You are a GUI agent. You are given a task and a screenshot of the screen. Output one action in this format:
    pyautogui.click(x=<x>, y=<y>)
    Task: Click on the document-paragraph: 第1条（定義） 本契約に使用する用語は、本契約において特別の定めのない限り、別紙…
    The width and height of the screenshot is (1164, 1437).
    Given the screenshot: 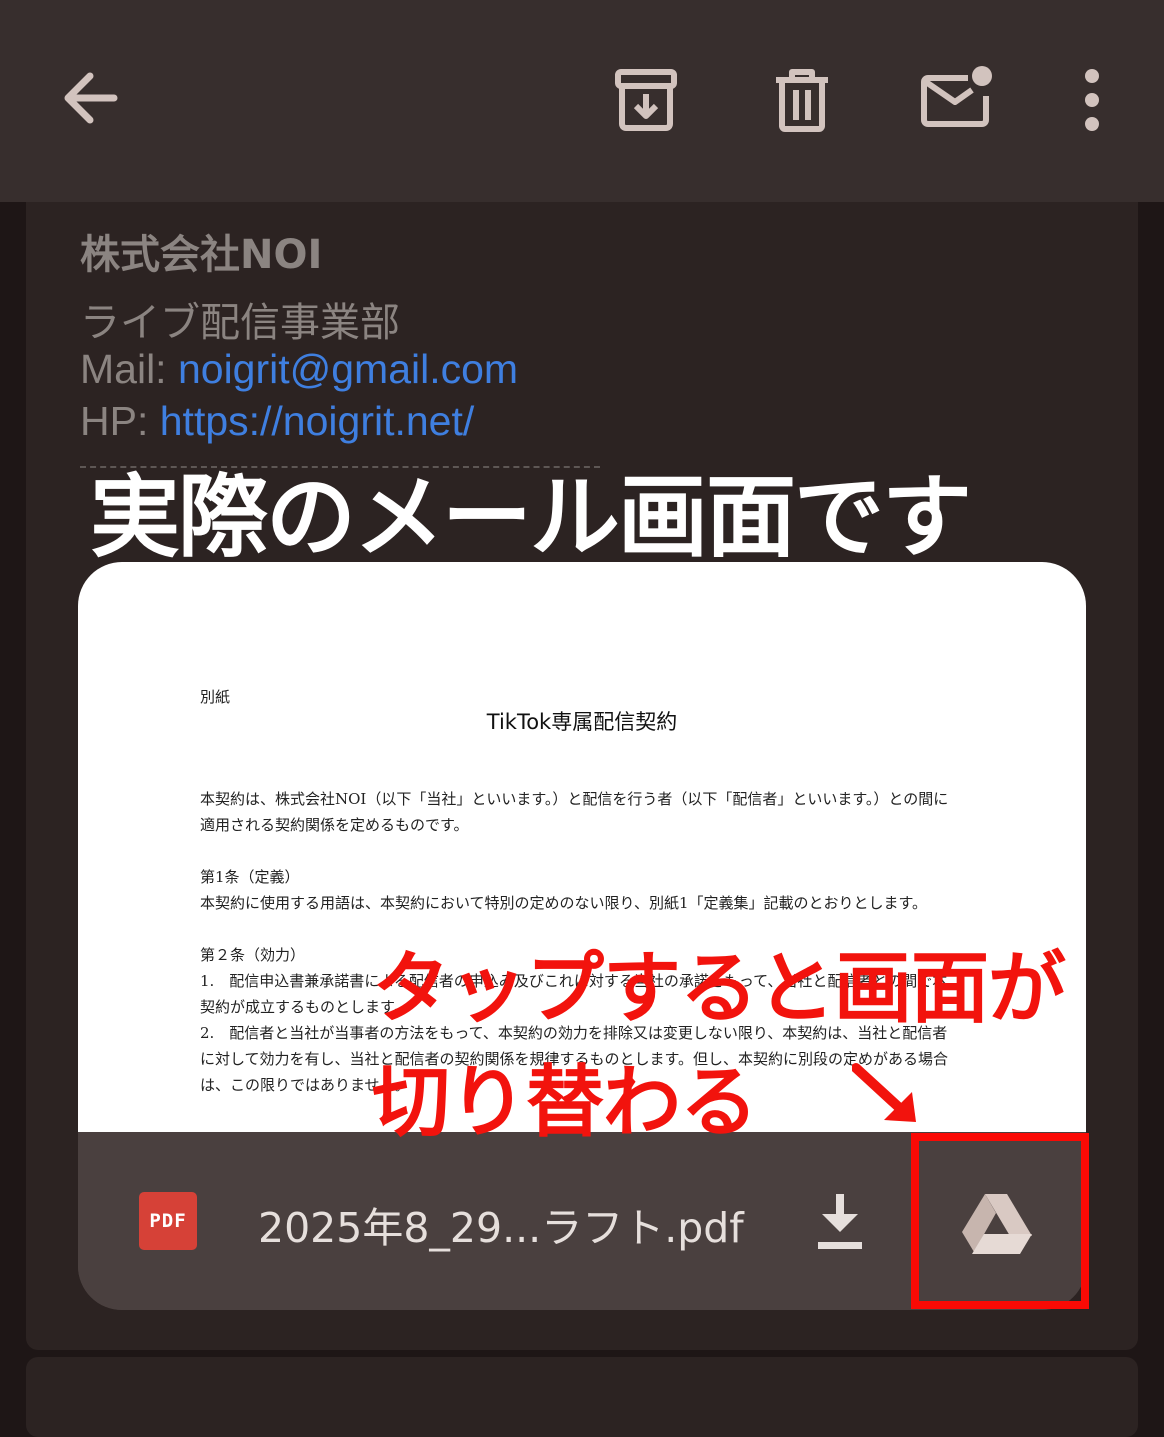 What is the action you would take?
    pyautogui.click(x=563, y=890)
    